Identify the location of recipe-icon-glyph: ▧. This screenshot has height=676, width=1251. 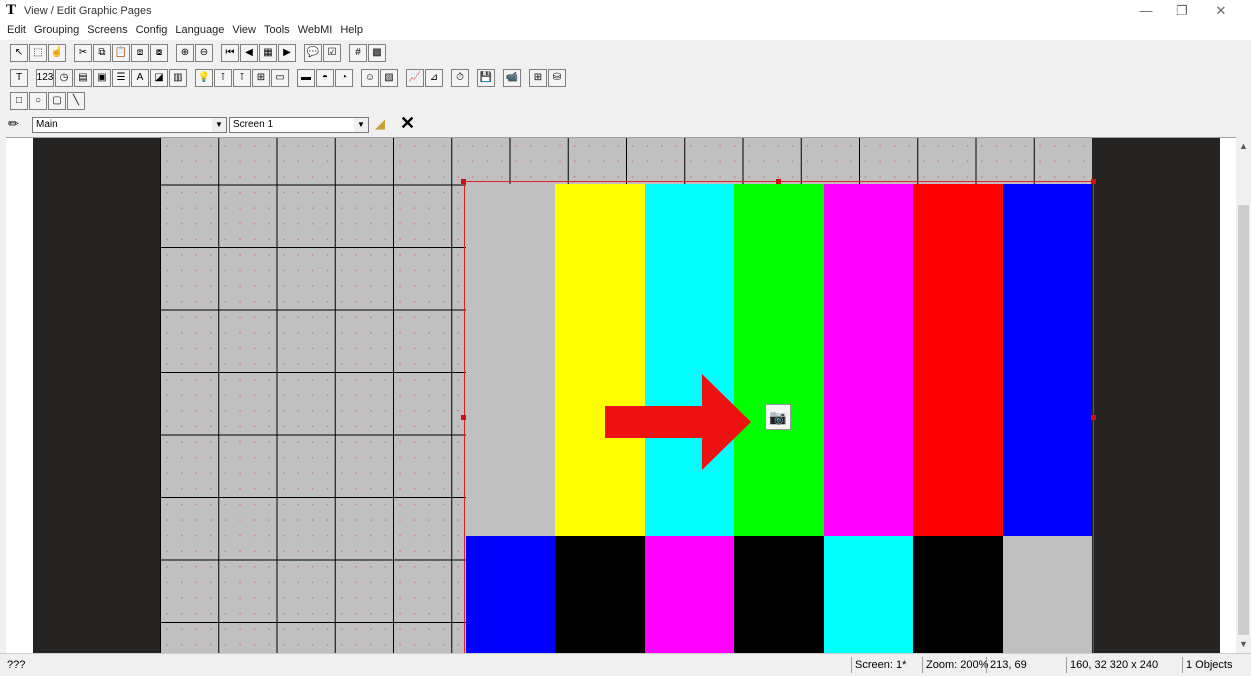
(389, 77).